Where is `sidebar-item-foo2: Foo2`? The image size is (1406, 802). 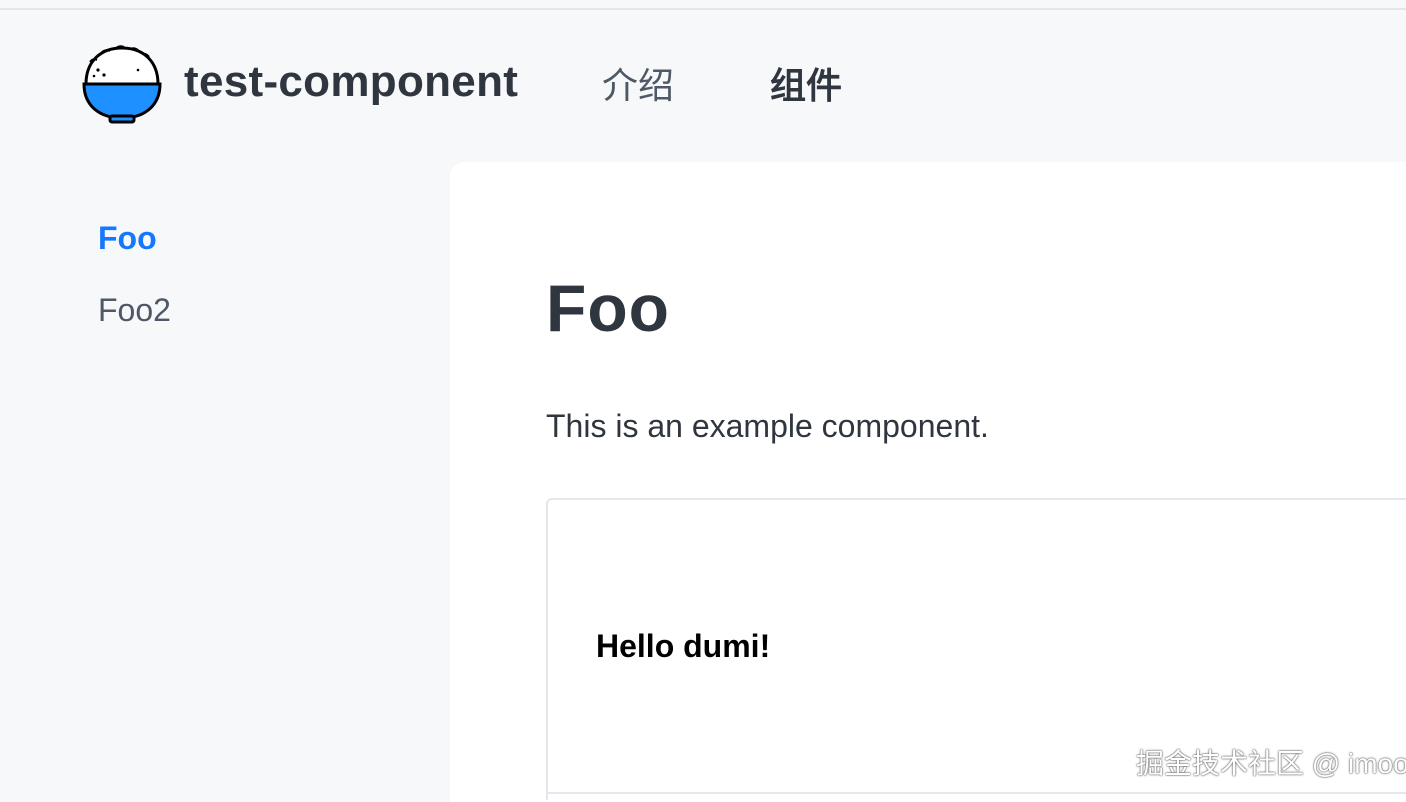 sidebar-item-foo2: Foo2 is located at coordinates (134, 310).